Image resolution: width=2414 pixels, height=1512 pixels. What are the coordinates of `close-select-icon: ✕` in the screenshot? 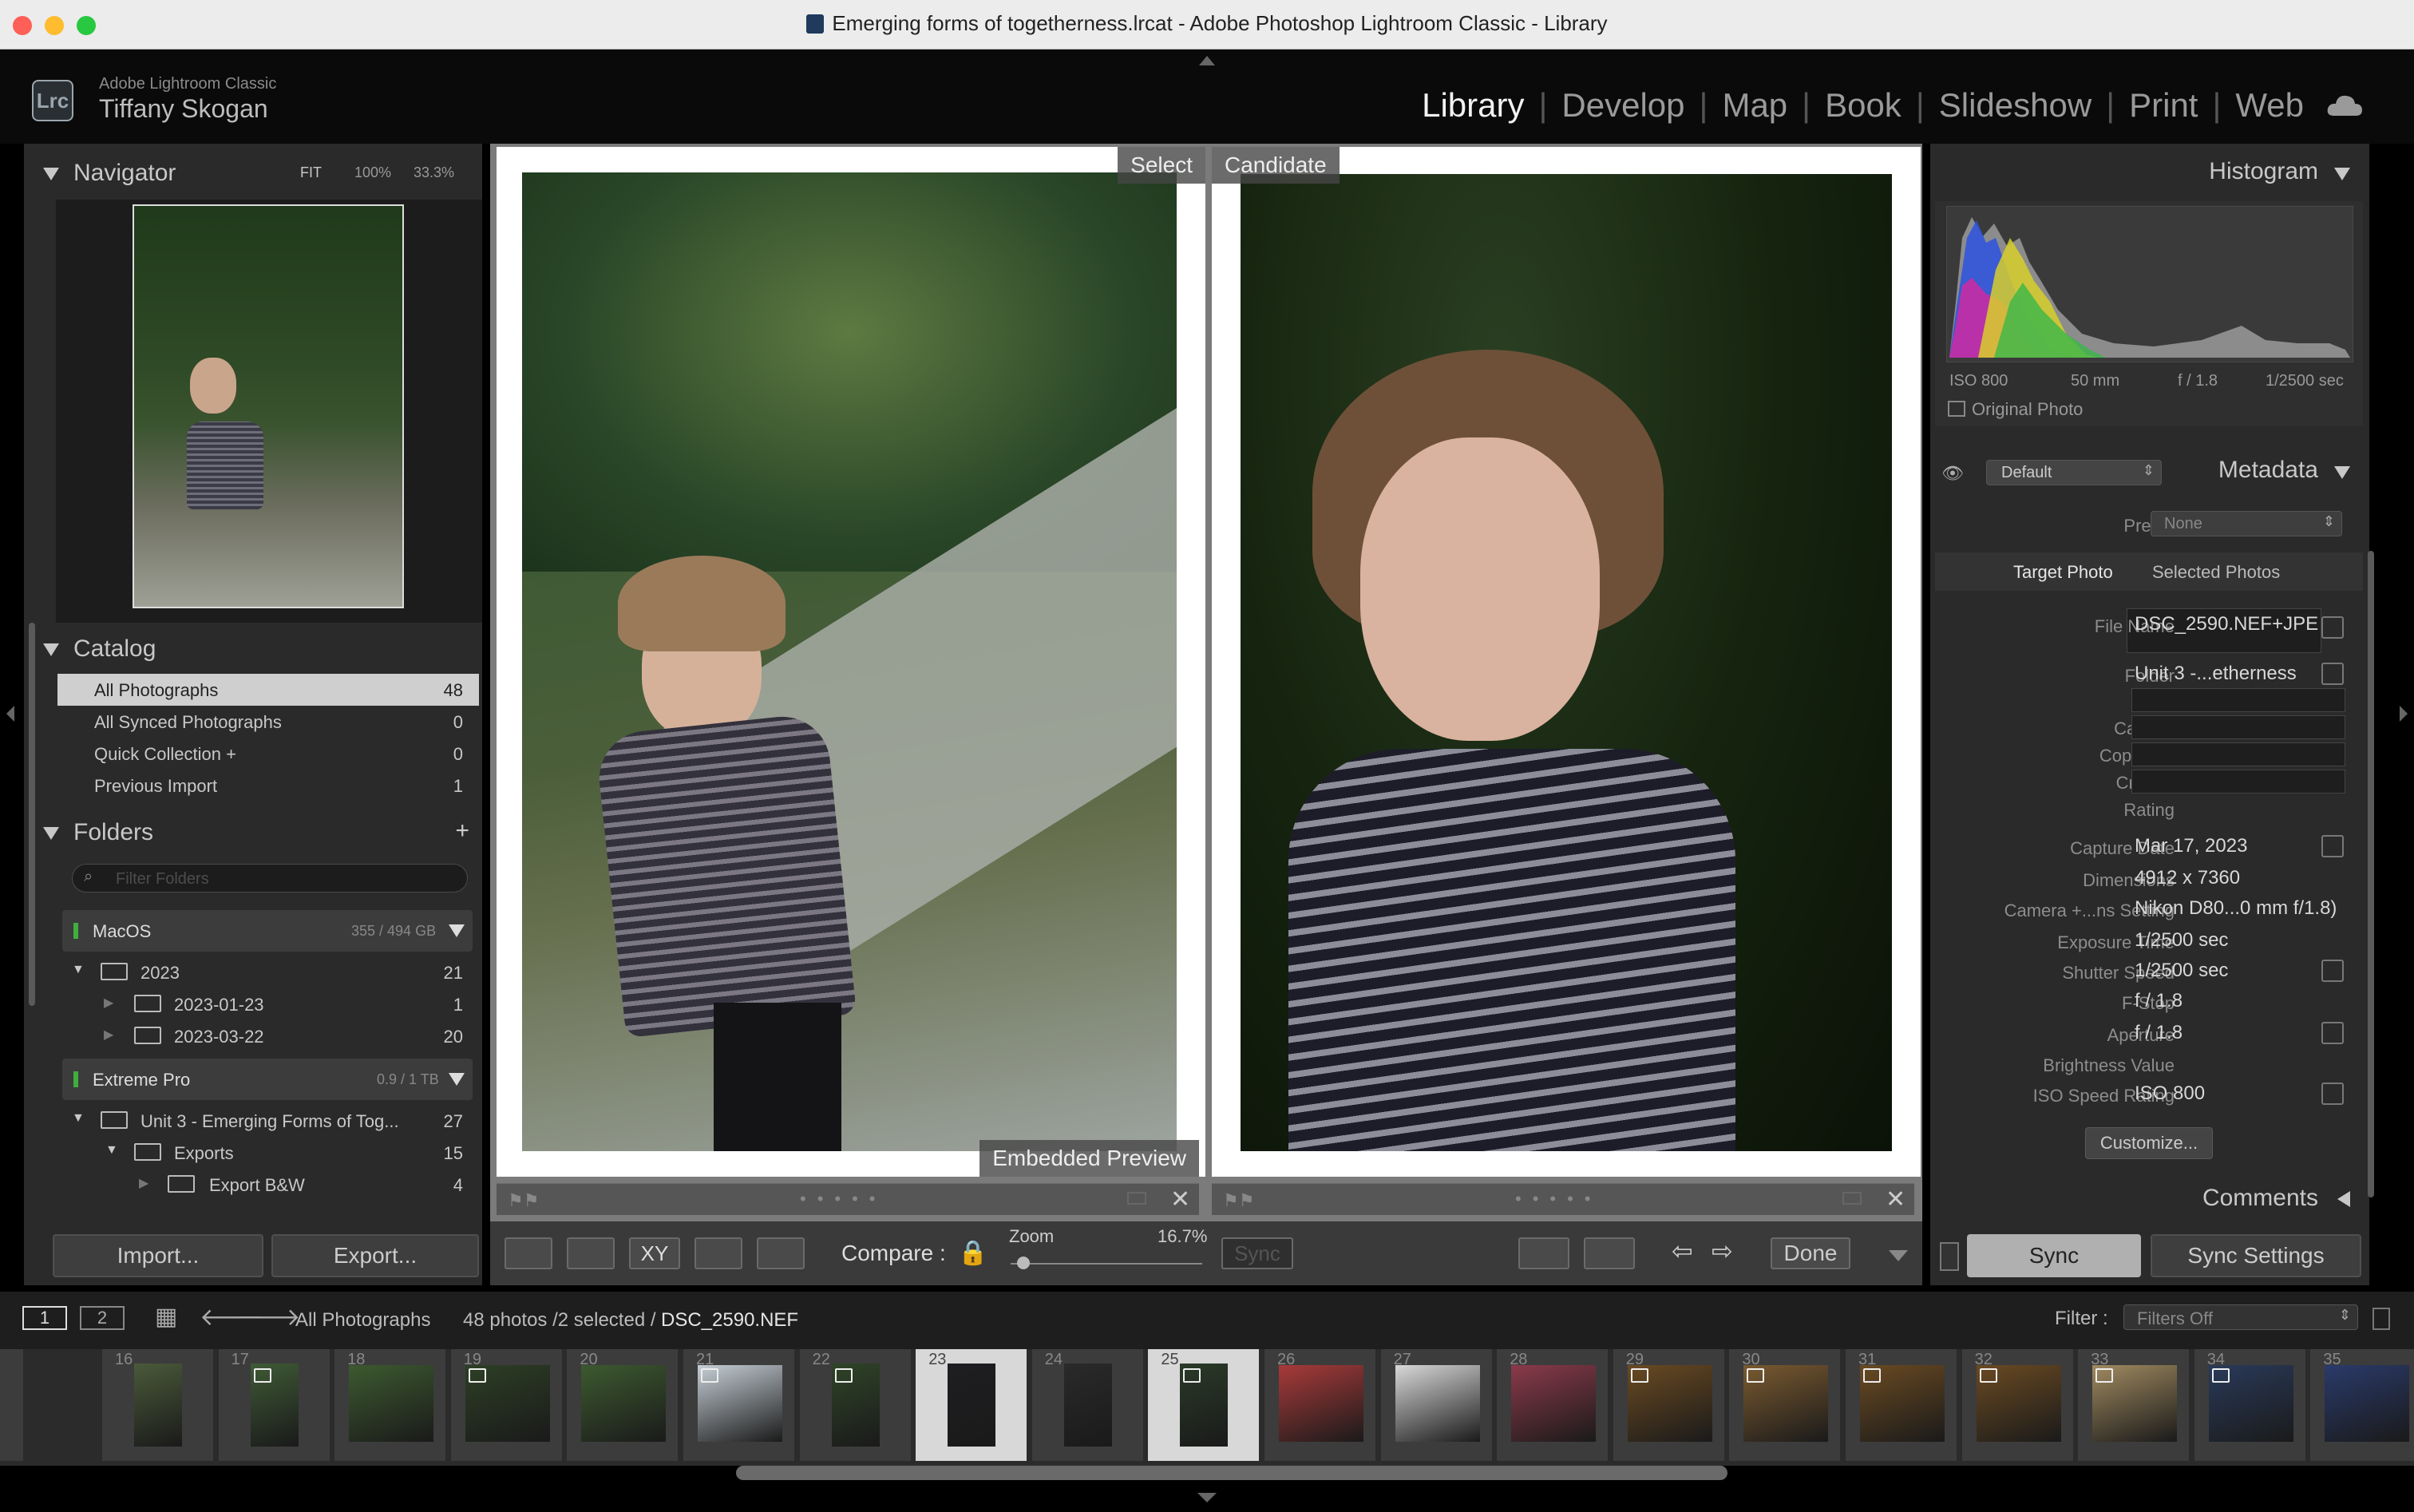 It's located at (1180, 1199).